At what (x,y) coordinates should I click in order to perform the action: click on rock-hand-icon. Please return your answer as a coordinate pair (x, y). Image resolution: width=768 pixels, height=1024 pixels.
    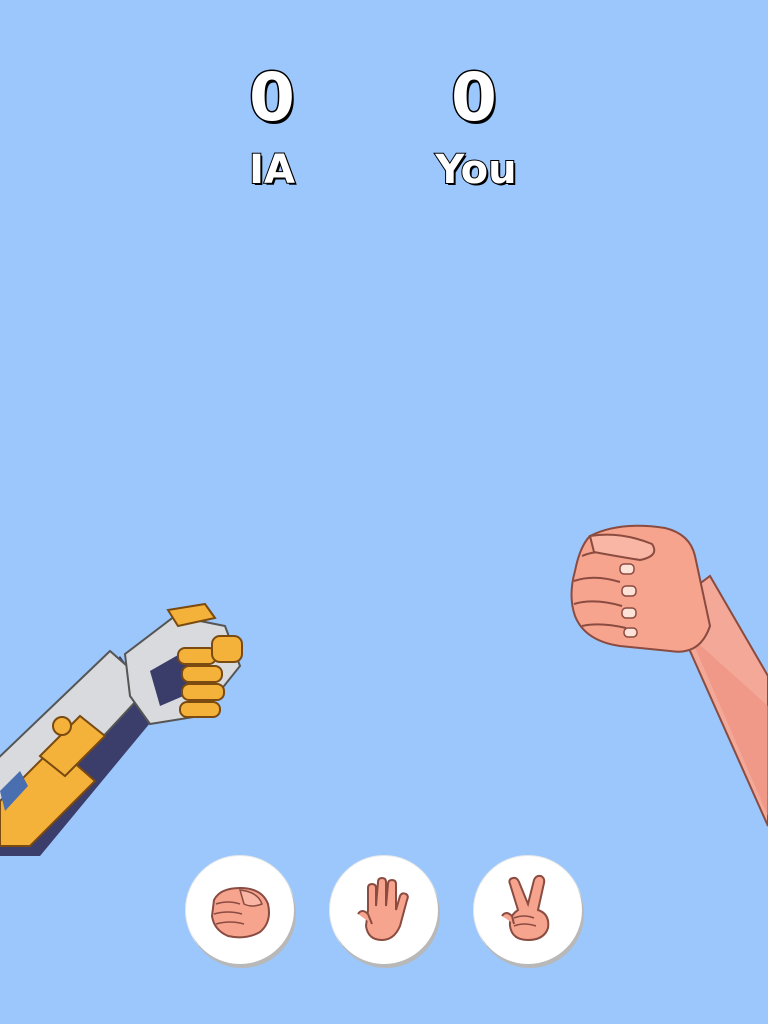
    Looking at the image, I should click on (240, 912).